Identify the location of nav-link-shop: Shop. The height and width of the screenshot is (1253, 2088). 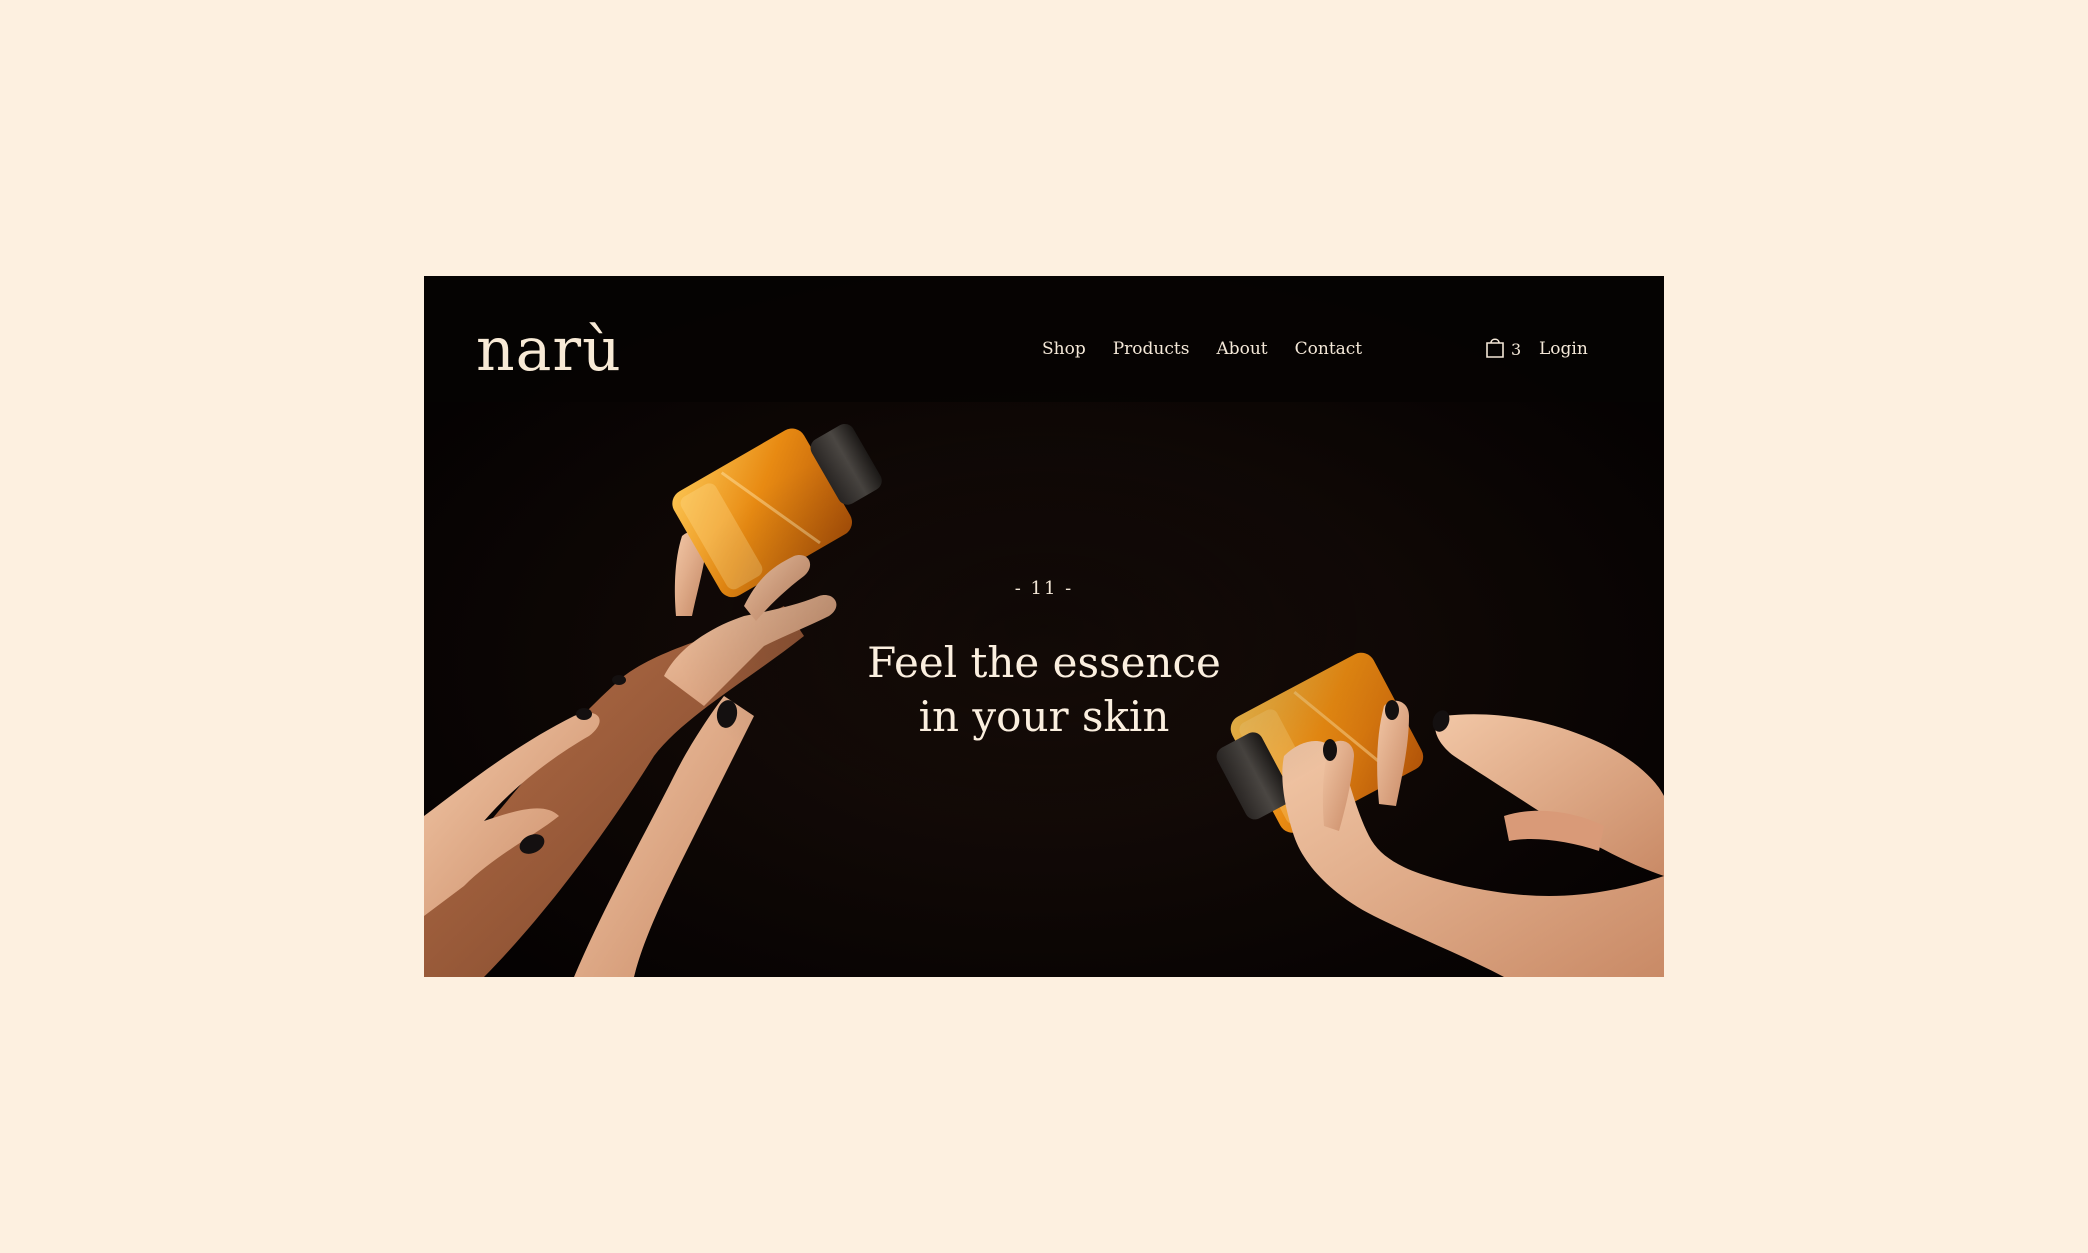
(1064, 349).